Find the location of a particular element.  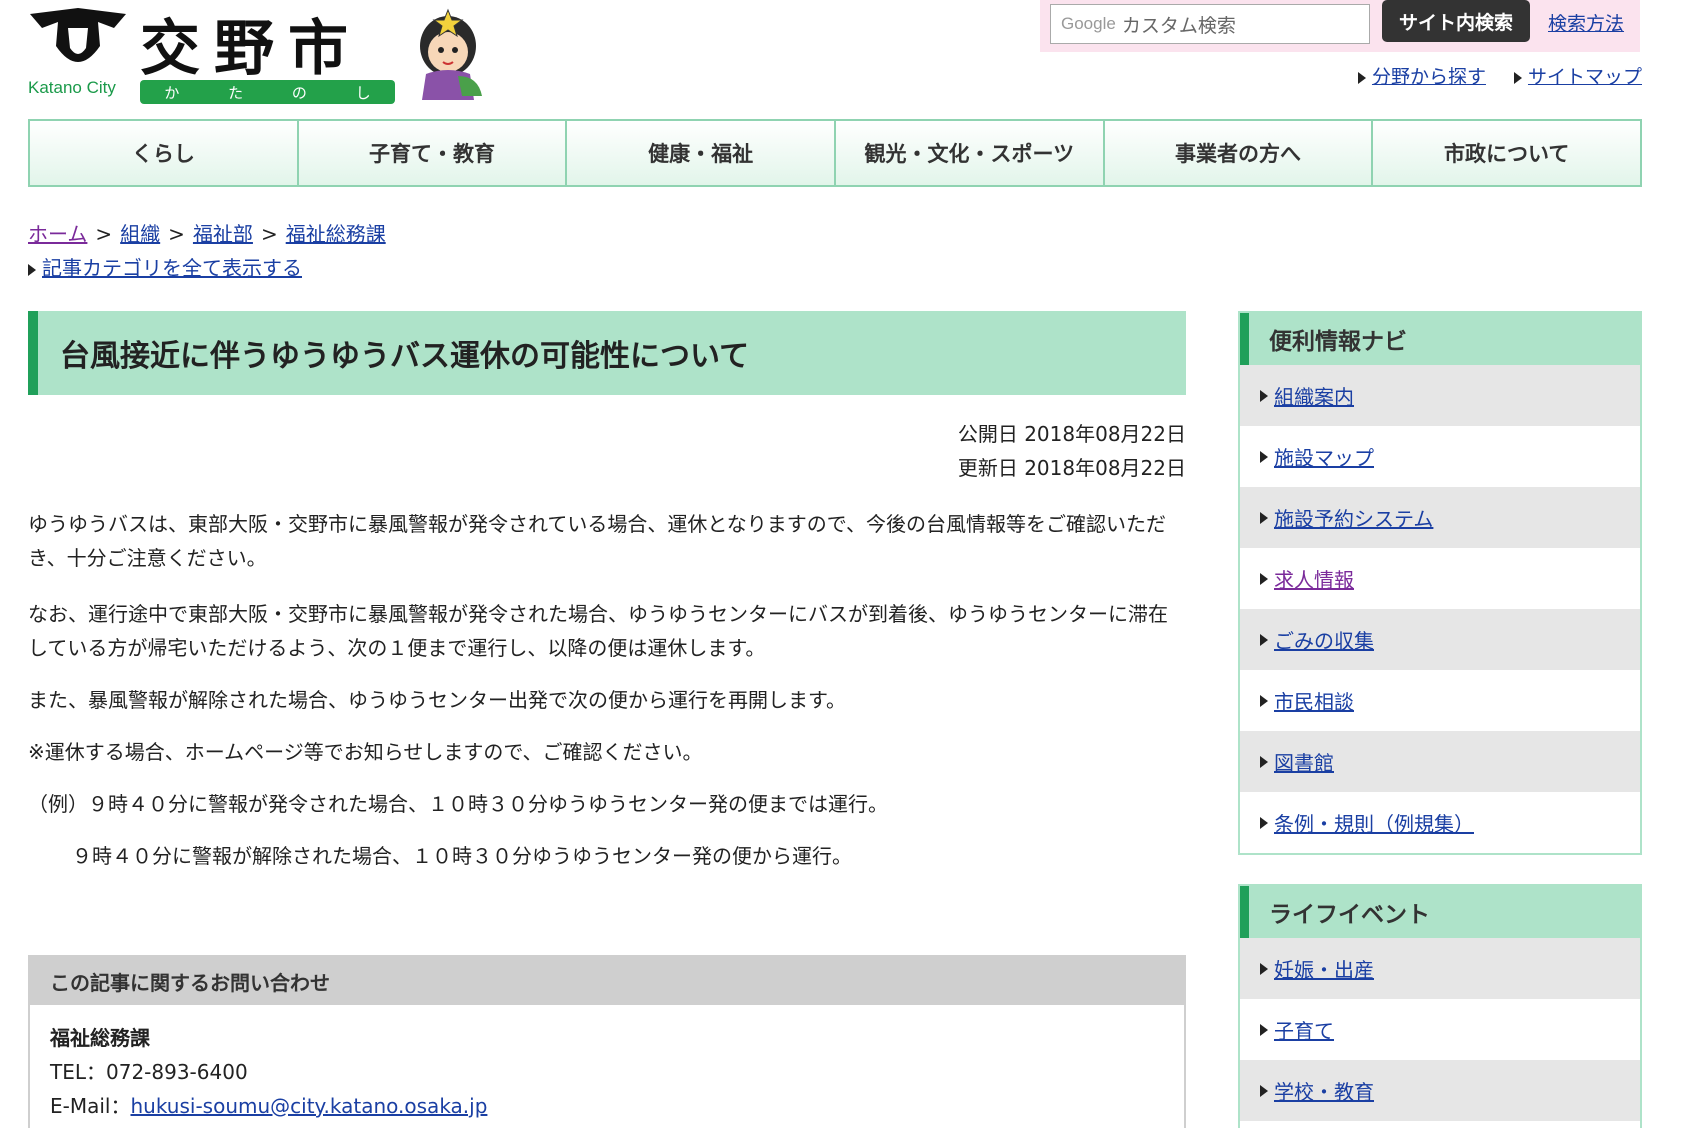

nav-item-citygov: 市政について is located at coordinates (1507, 153).